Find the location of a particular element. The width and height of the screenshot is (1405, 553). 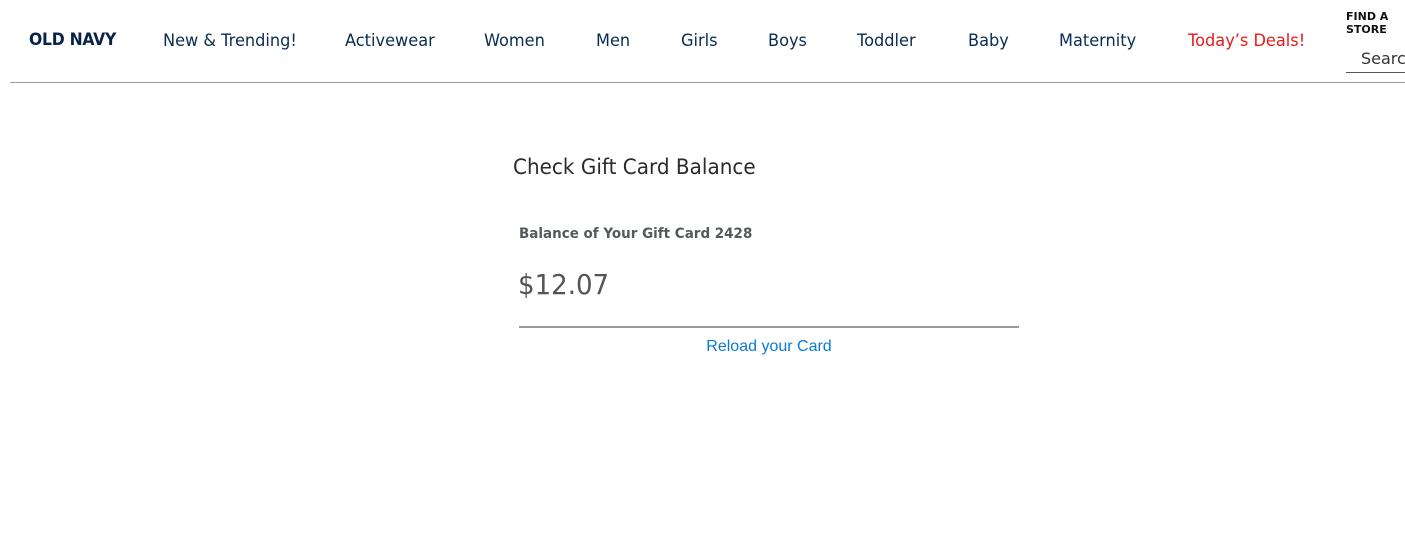

nav-item-girls: Girls is located at coordinates (699, 40).